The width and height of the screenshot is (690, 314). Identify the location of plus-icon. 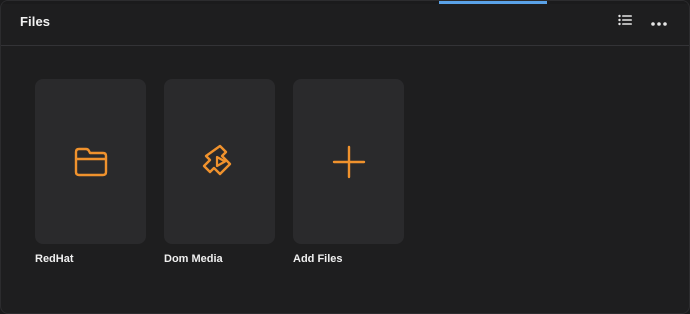
(349, 162).